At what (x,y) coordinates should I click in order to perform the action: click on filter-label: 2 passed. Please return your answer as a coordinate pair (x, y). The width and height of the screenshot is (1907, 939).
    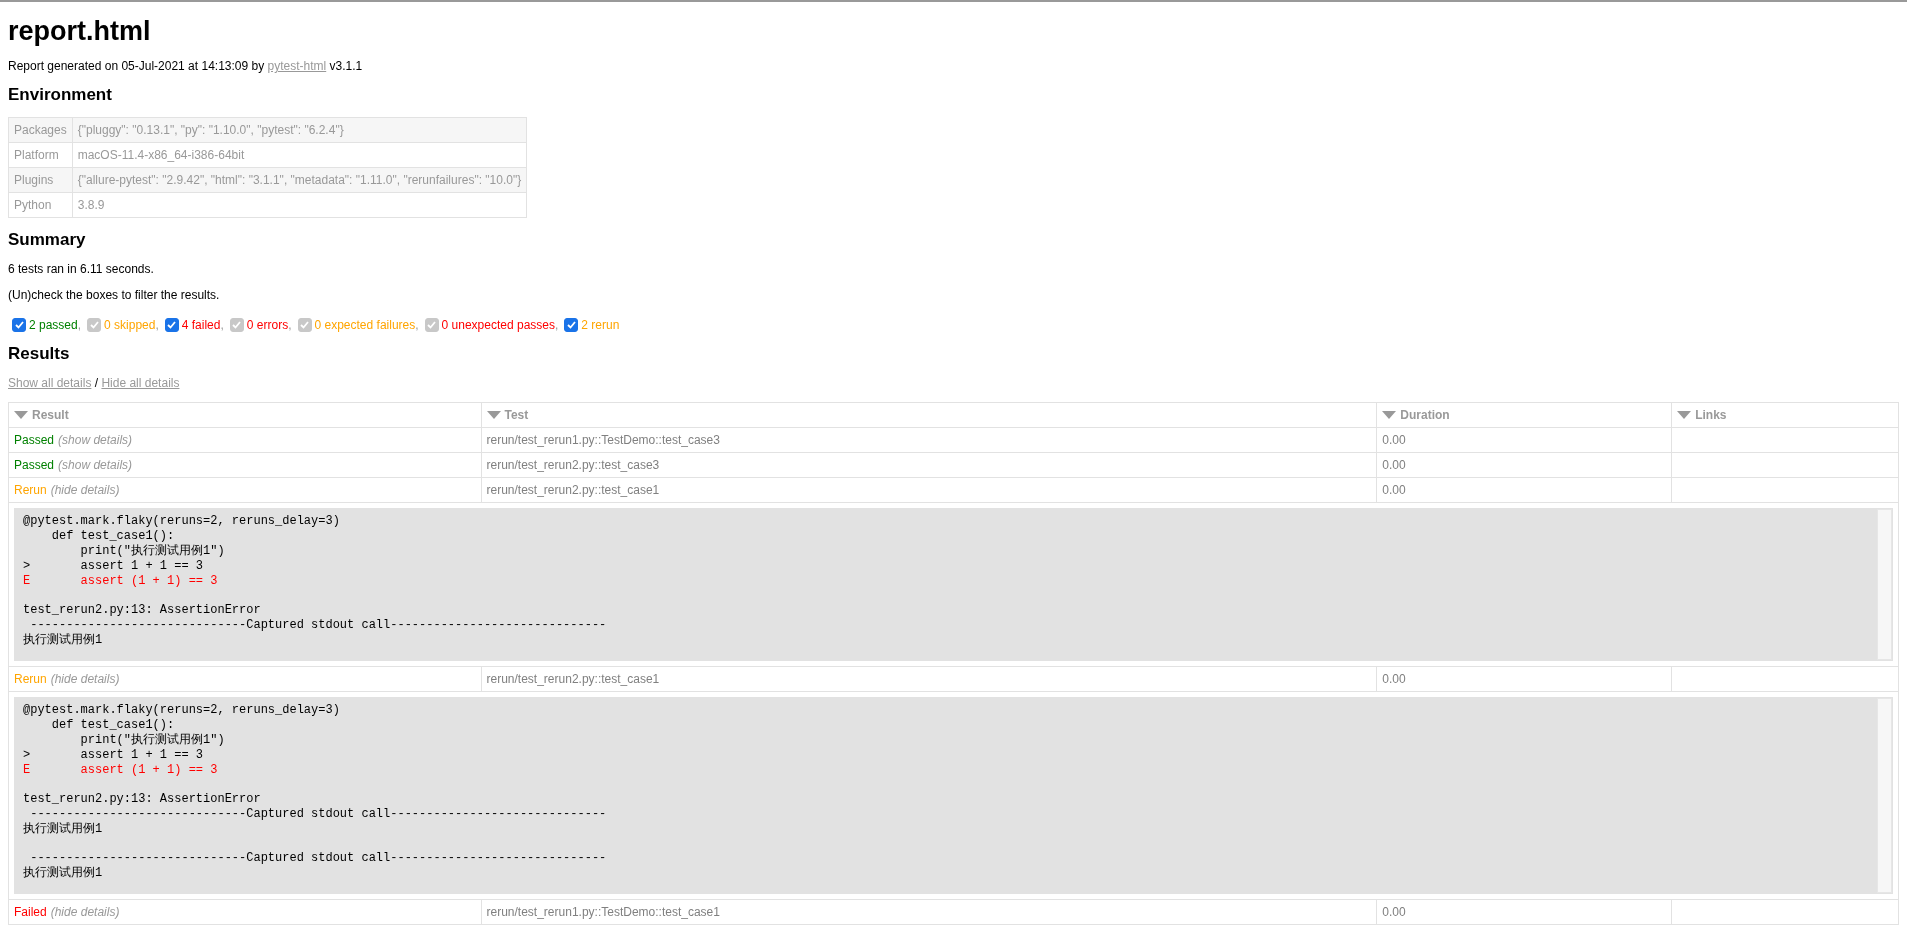
    Looking at the image, I should click on (53, 325).